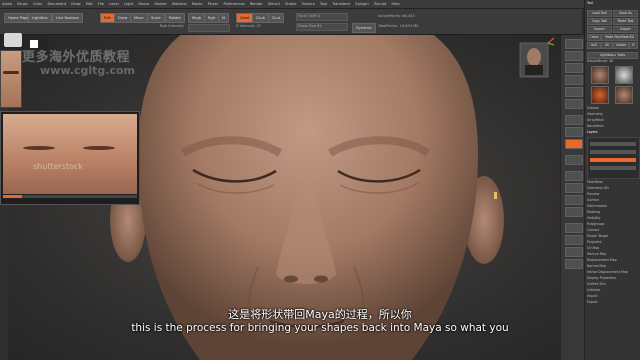 This screenshot has height=360, width=640. Describe the element at coordinates (22, 4) in the screenshot. I see `menu-brush: Brush` at that location.